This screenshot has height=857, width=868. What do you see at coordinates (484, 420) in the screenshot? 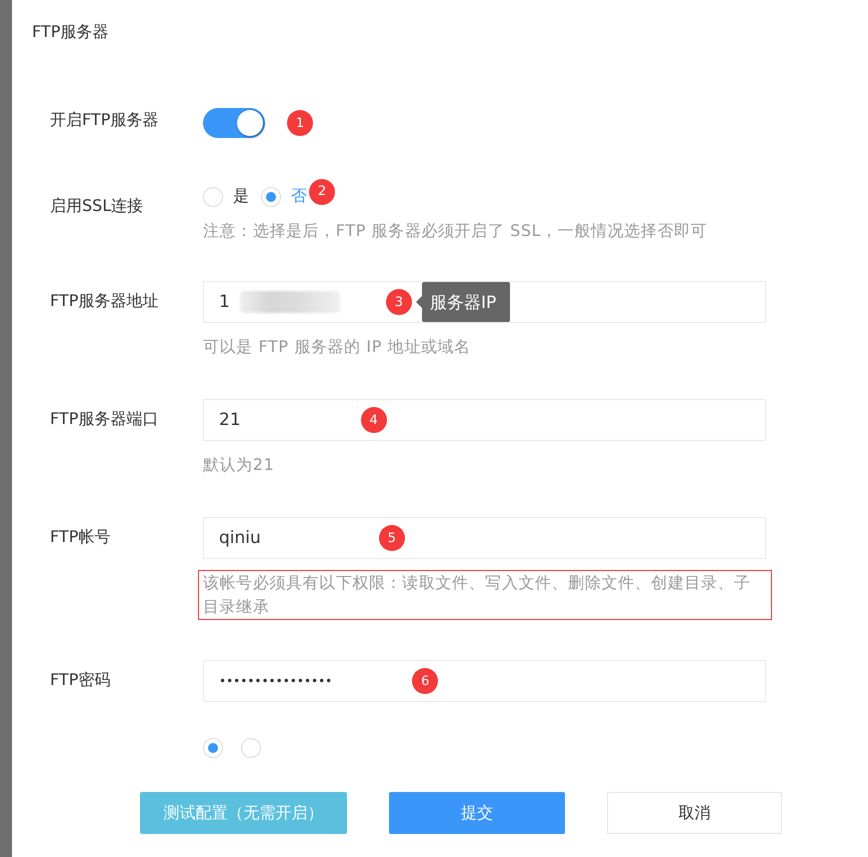
I see `input-field: 21 4` at bounding box center [484, 420].